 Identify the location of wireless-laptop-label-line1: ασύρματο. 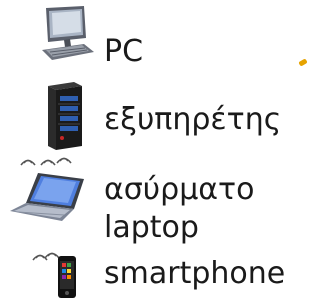
(179, 189).